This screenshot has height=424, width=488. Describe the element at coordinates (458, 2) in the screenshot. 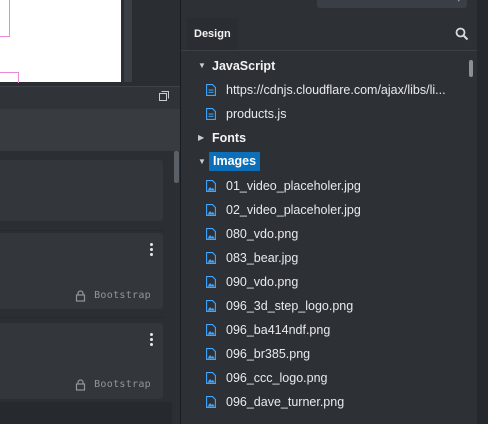

I see `chevron-down-icon: ▾` at that location.